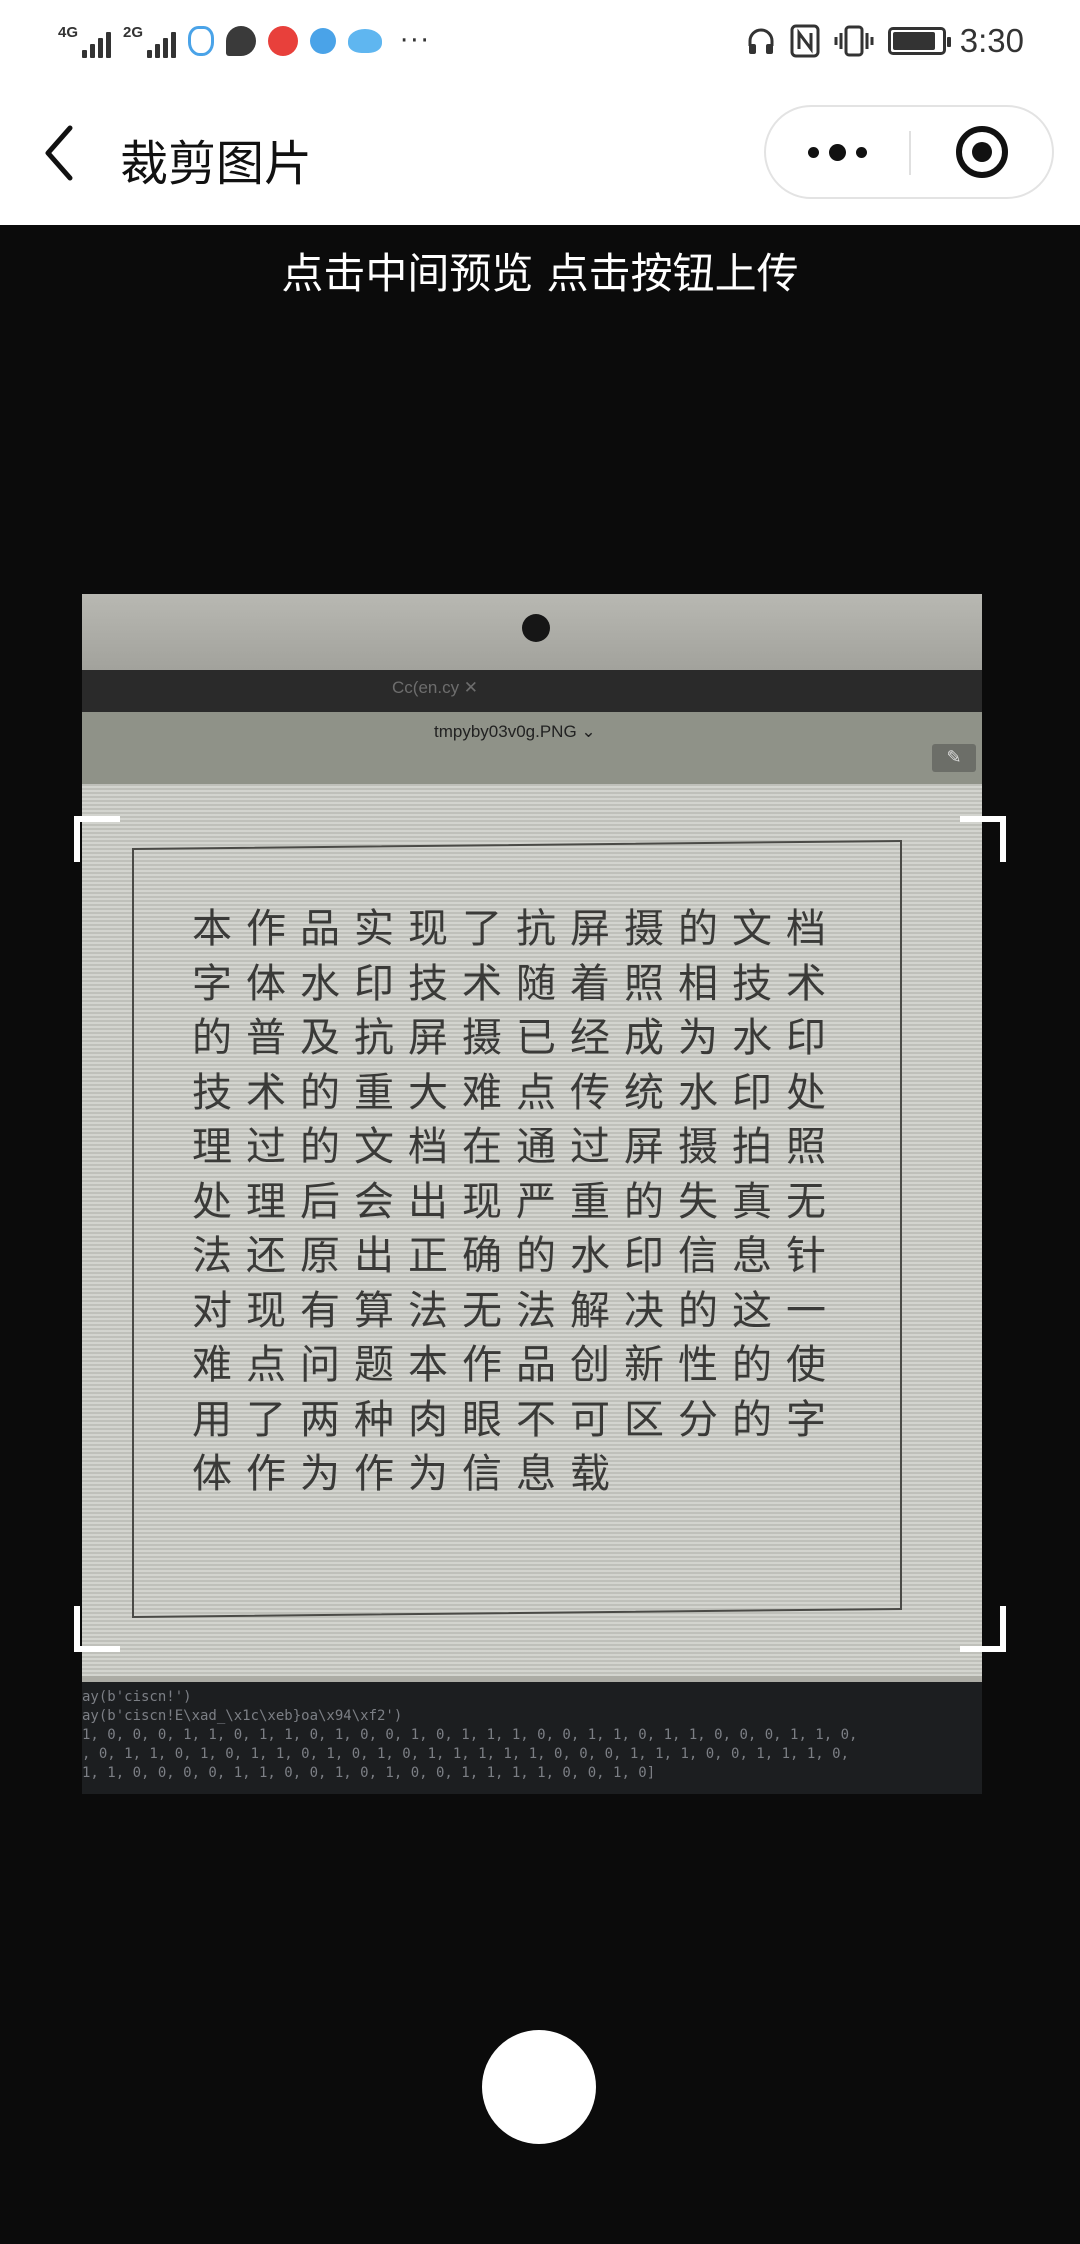  I want to click on crop-handle-bottom-right, so click(983, 1629).